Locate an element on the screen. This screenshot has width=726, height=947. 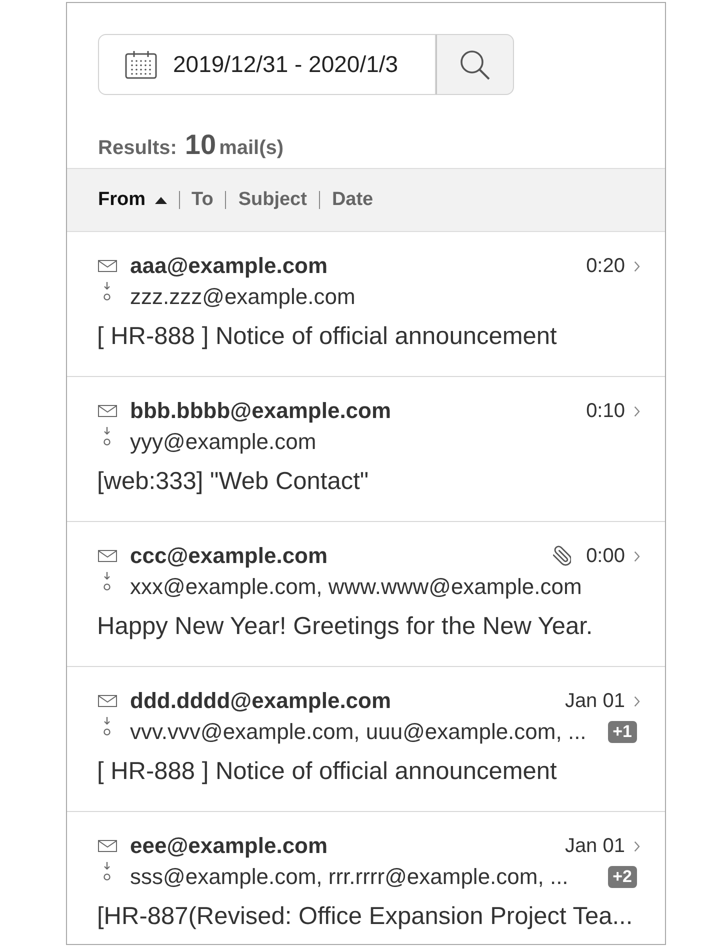
sender-address: aaa@example.com is located at coordinates (229, 266).